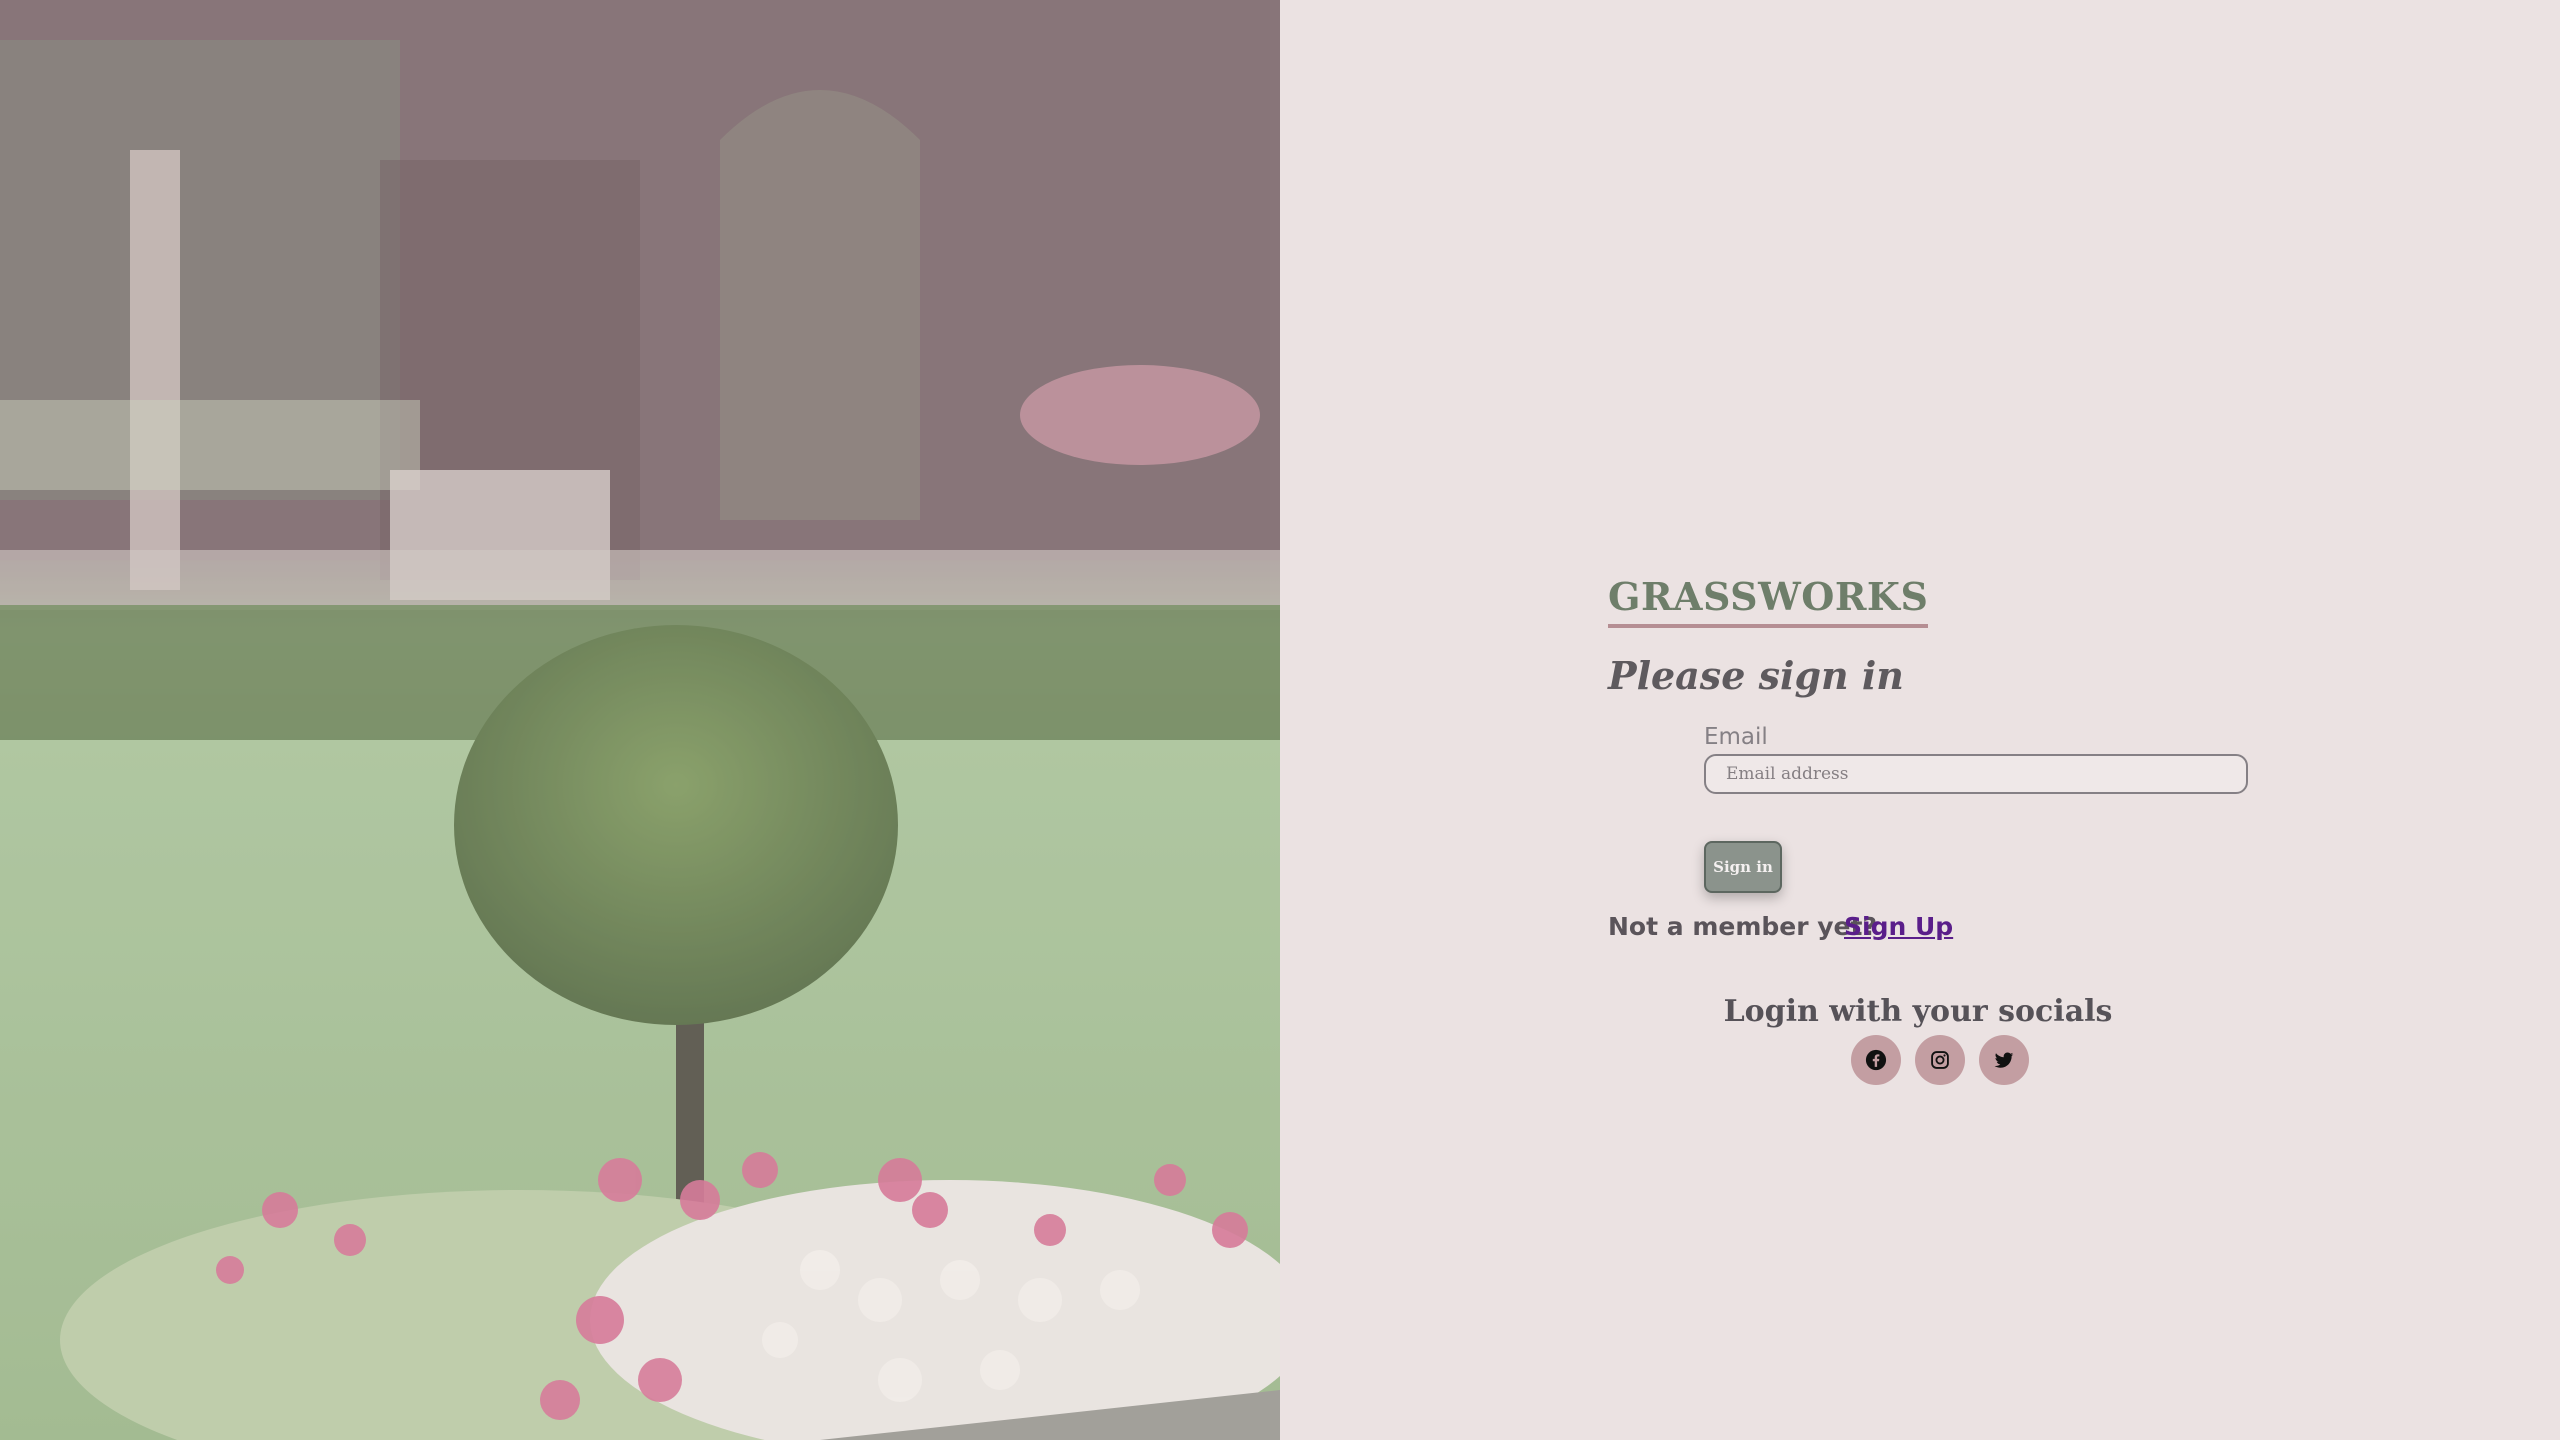 This screenshot has width=2560, height=1440. What do you see at coordinates (1768, 600) in the screenshot?
I see `brand-logo: GRASSWORKS` at bounding box center [1768, 600].